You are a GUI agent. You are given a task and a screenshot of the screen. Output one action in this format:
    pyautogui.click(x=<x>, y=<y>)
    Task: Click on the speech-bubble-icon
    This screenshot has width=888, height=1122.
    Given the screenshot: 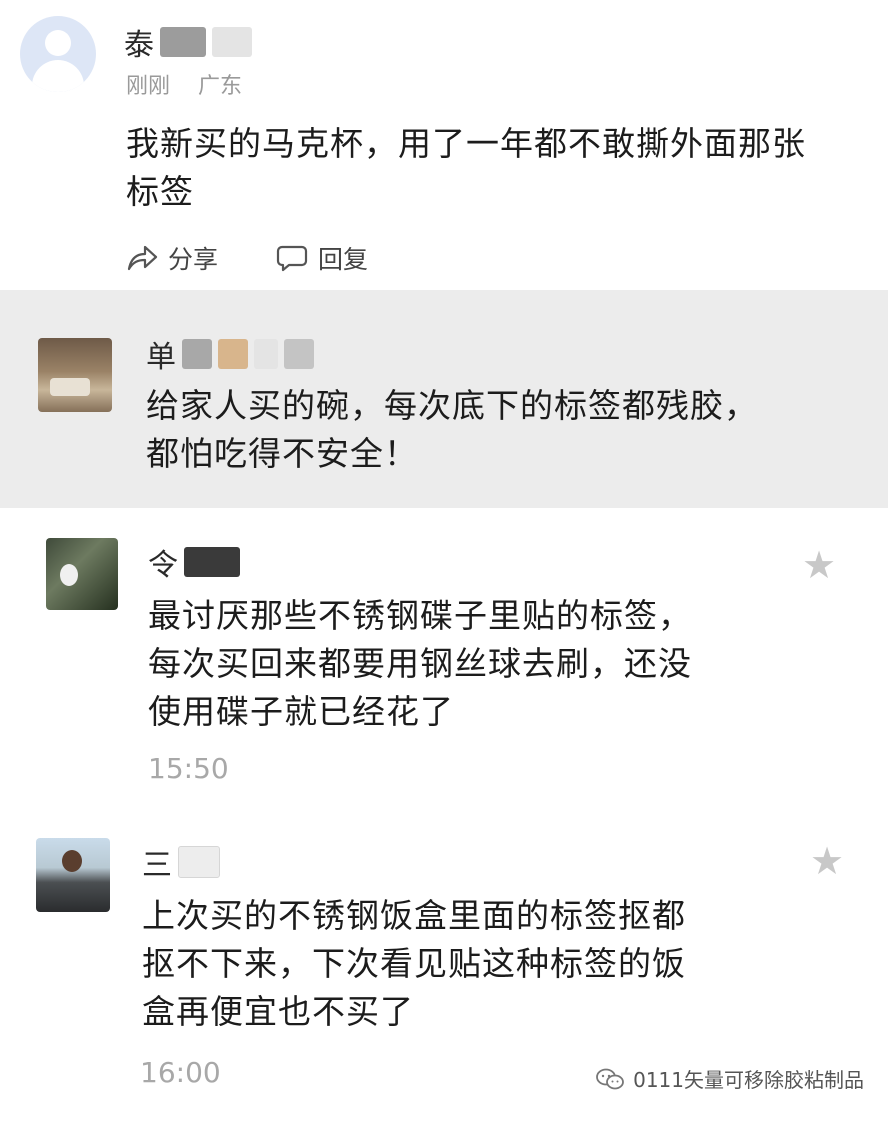 What is the action you would take?
    pyautogui.click(x=292, y=258)
    